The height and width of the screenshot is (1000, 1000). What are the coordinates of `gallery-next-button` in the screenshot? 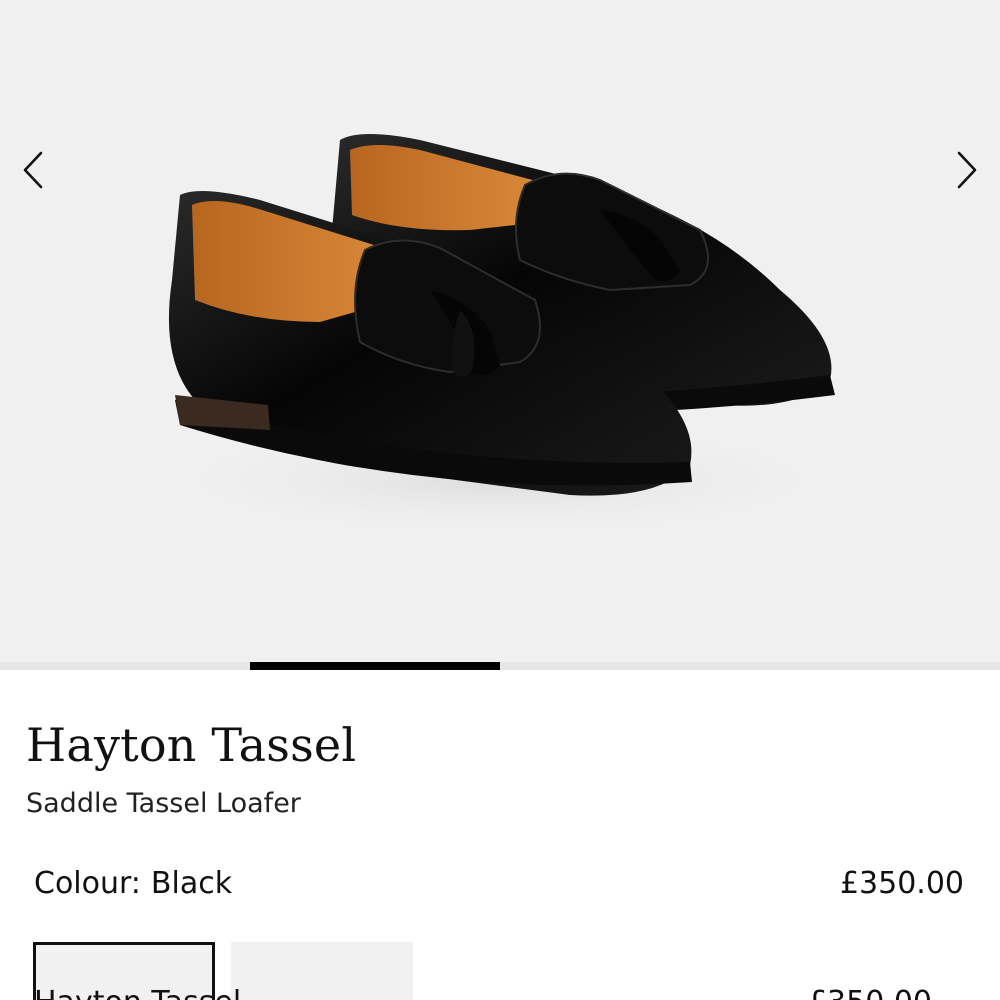 It's located at (967, 170).